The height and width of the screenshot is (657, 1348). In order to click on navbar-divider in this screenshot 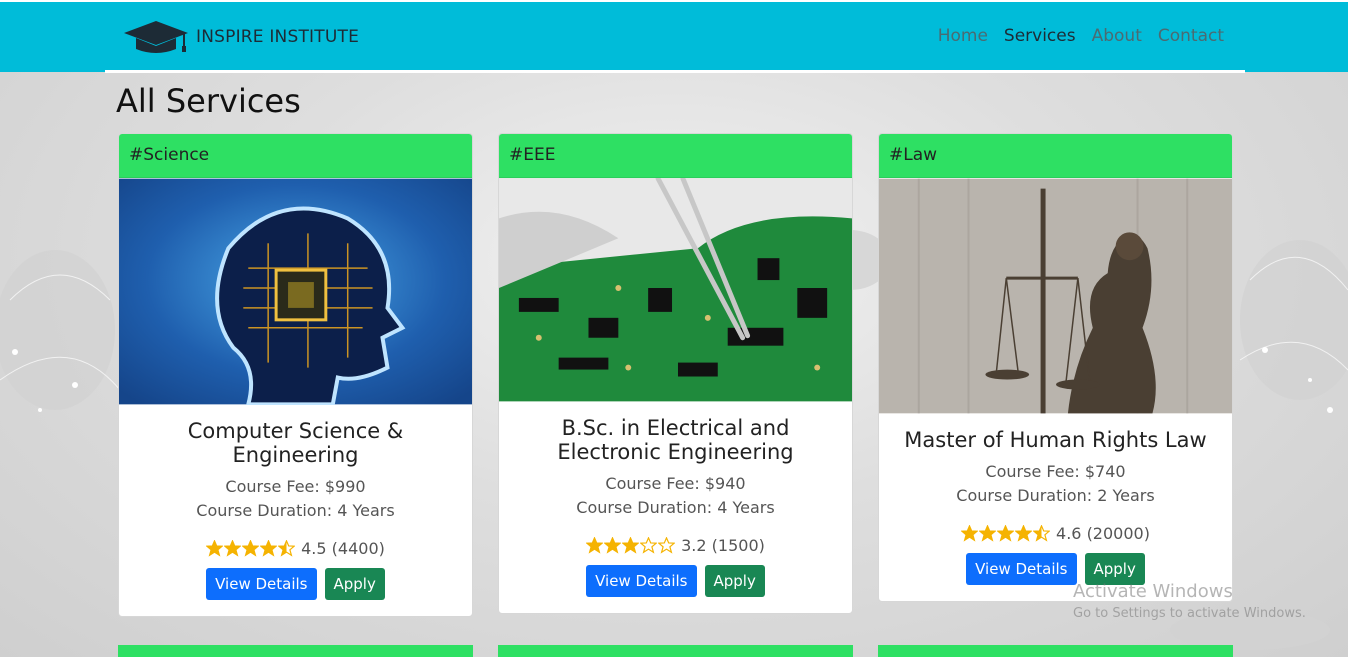, I will do `click(675, 71)`.